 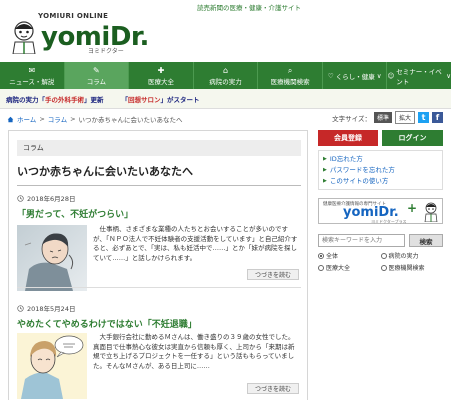 I want to click on brand-small-text: YOMIURI ONLINE, so click(x=73, y=16).